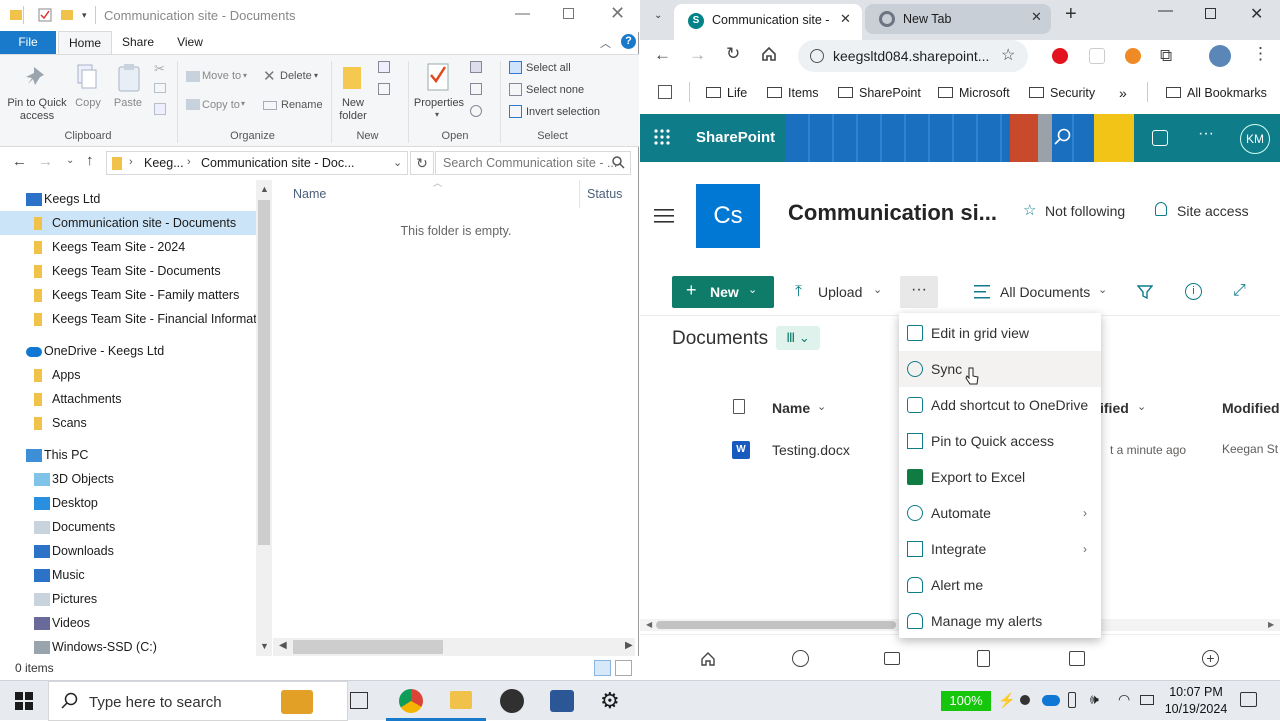 Image resolution: width=1280 pixels, height=721 pixels. Describe the element at coordinates (1260, 54) in the screenshot. I see `more-menu-icon: ⋮` at that location.